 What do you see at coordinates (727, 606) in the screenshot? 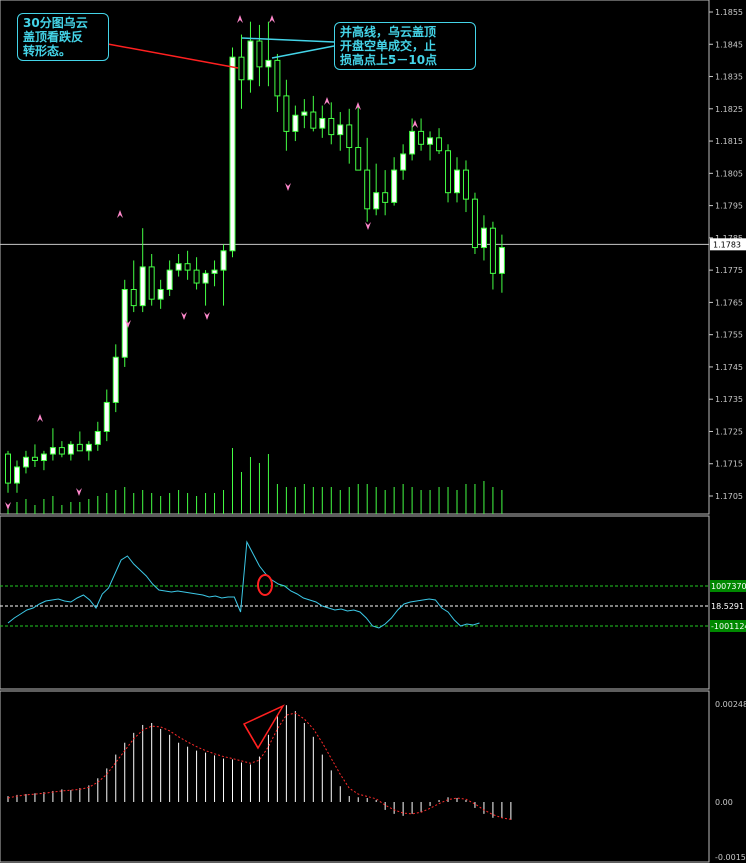
I see `osc-middle-label: 18.5291` at bounding box center [727, 606].